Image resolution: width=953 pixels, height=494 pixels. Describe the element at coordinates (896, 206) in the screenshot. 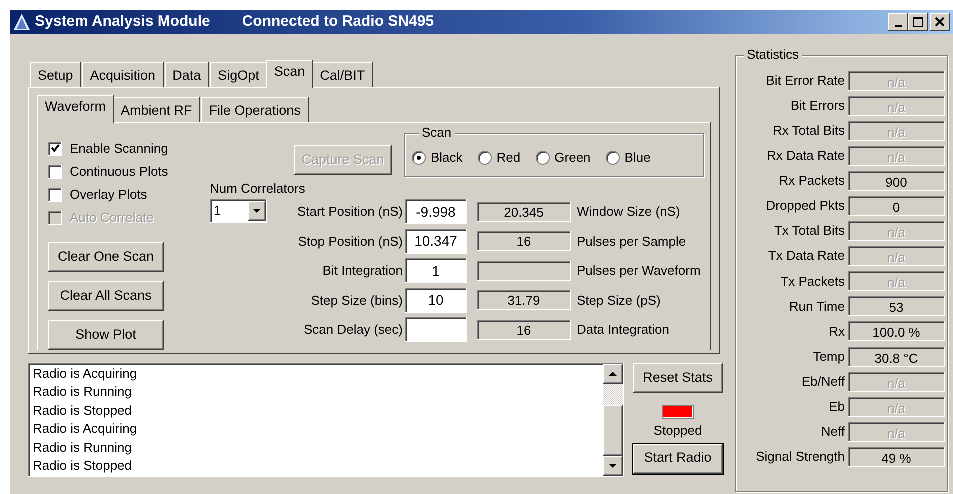

I see `stat-value: 0` at that location.